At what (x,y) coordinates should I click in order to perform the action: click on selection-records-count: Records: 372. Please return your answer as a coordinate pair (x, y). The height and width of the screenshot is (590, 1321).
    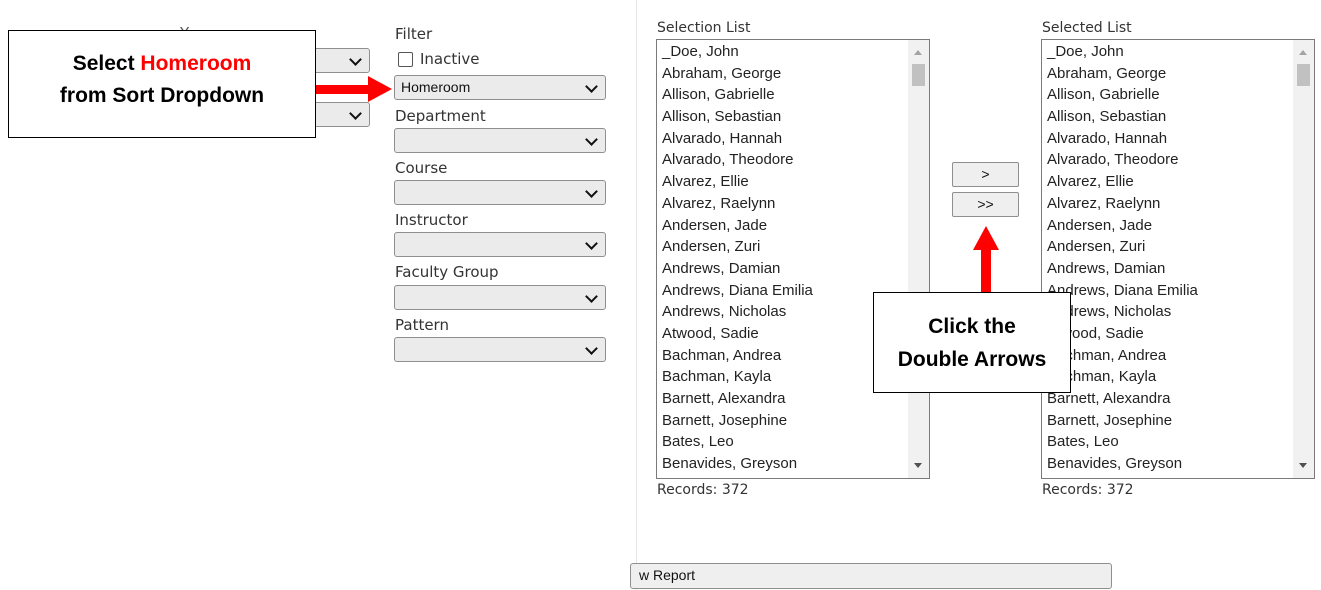
    Looking at the image, I should click on (703, 490).